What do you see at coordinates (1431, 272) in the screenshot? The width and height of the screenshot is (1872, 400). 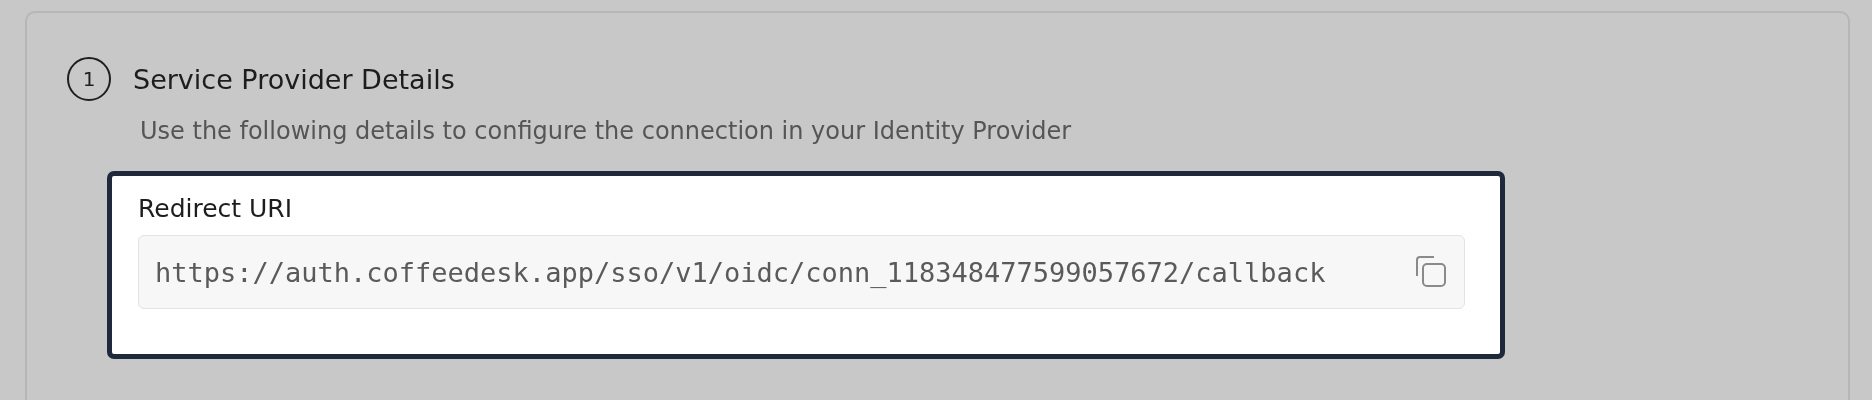 I see `copy-icon` at bounding box center [1431, 272].